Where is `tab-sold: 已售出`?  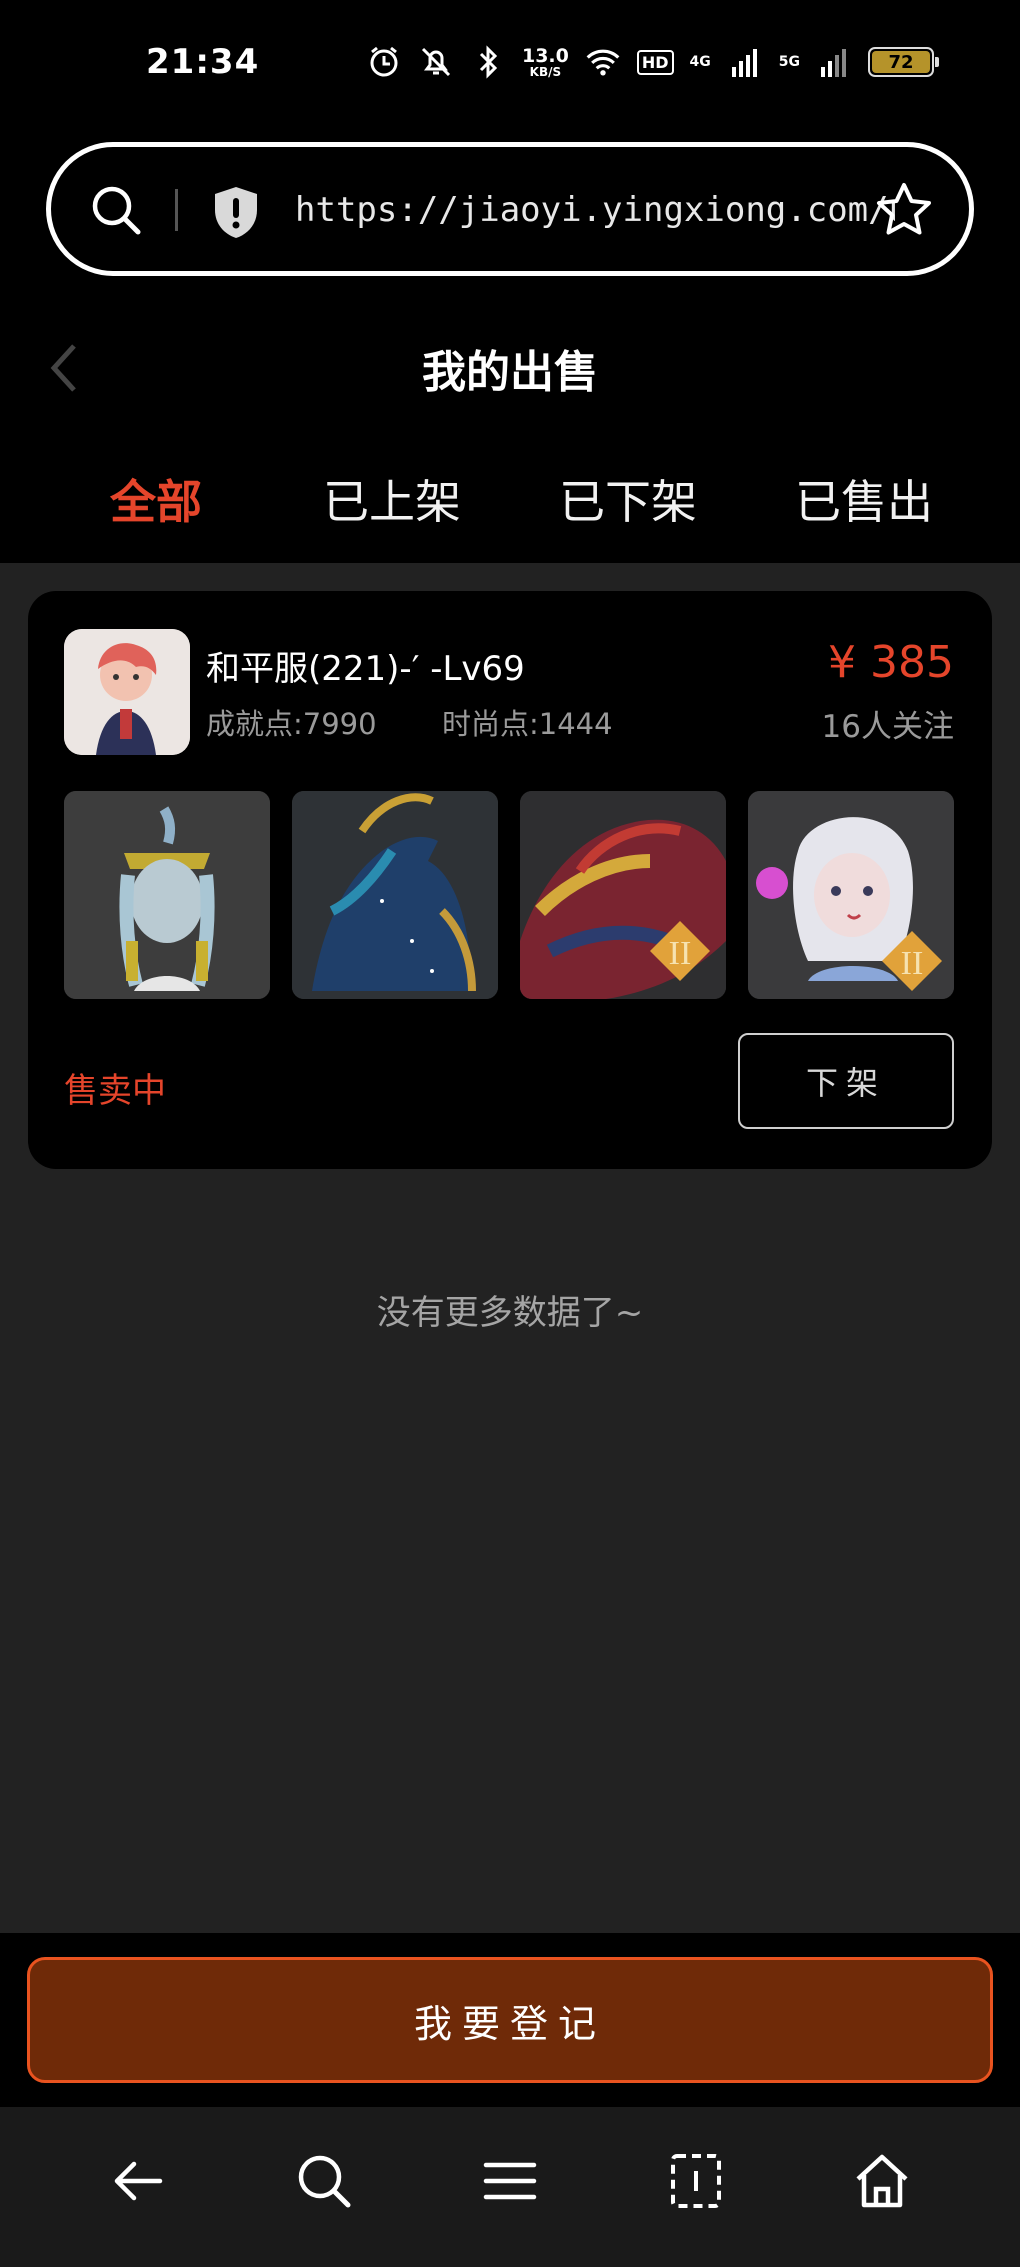
tab-sold: 已售出 is located at coordinates (864, 499).